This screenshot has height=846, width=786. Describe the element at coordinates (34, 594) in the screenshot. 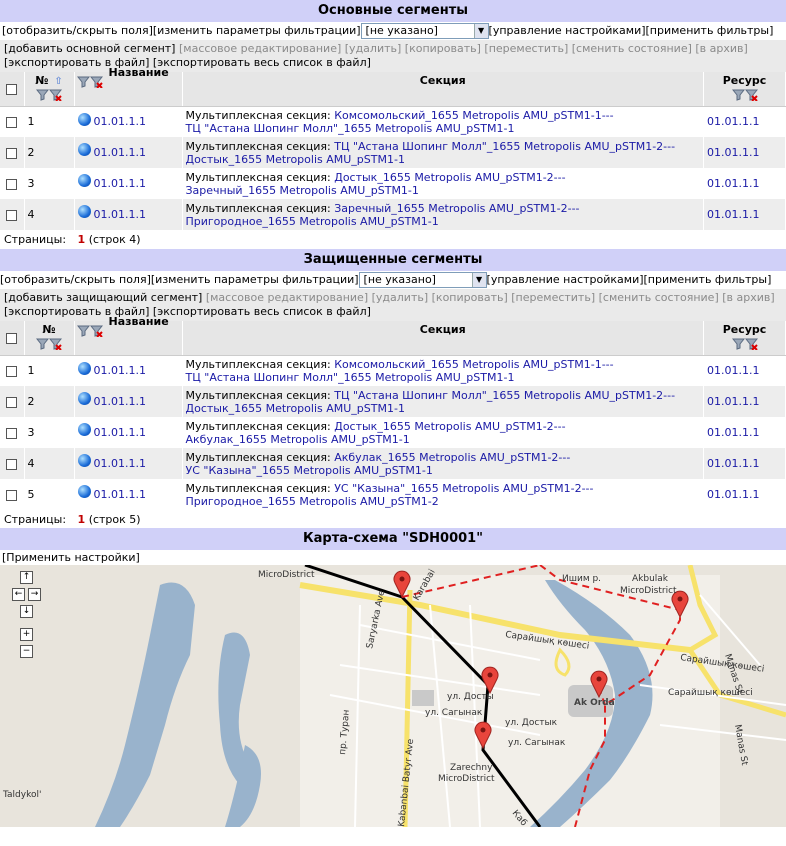

I see `pan-right-button: →` at that location.